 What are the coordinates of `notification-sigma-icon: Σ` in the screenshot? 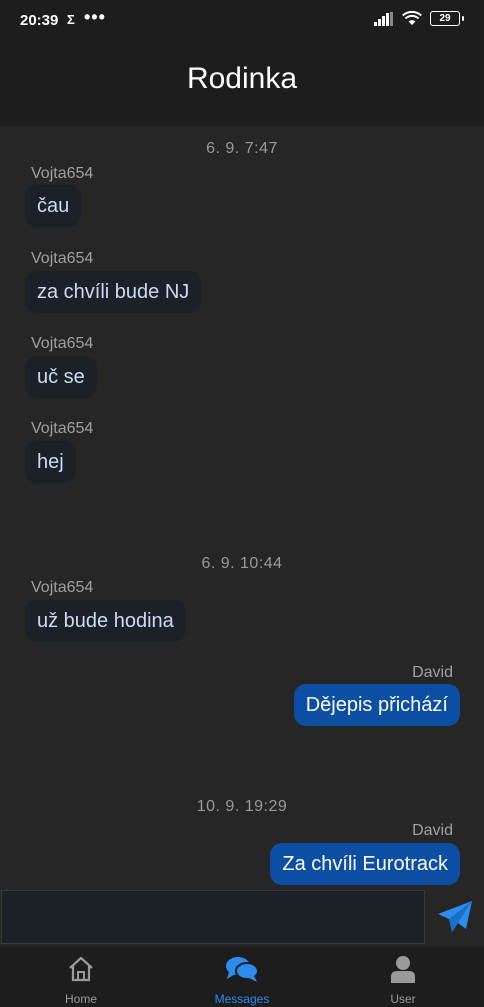 It's located at (71, 19).